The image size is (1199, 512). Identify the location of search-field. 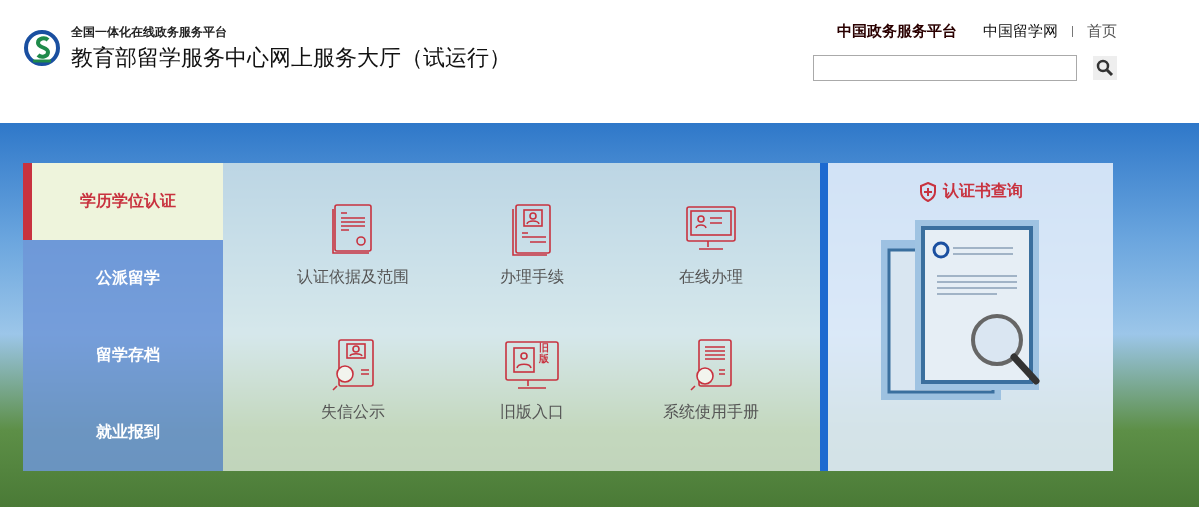
(945, 68).